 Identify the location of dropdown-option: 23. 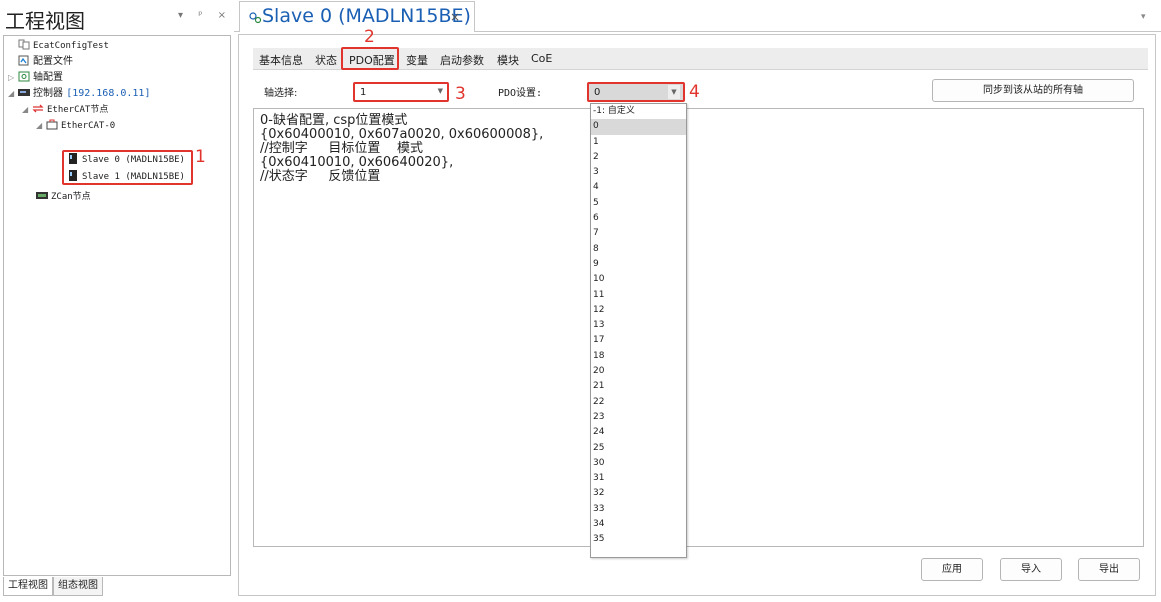
(638, 417).